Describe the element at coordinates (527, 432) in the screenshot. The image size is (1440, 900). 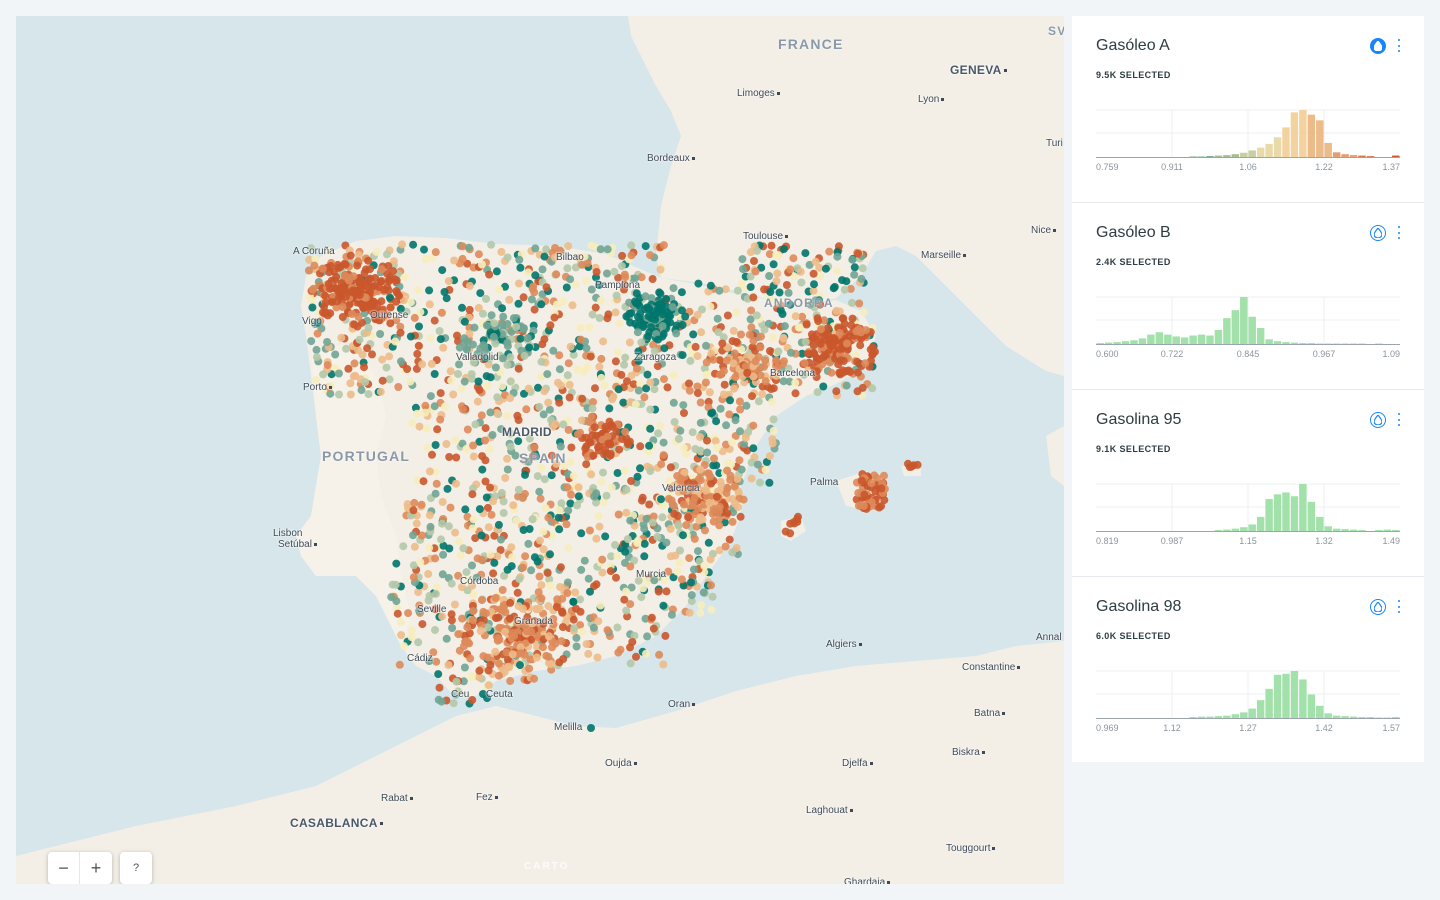
I see `city-label: MADRID` at that location.